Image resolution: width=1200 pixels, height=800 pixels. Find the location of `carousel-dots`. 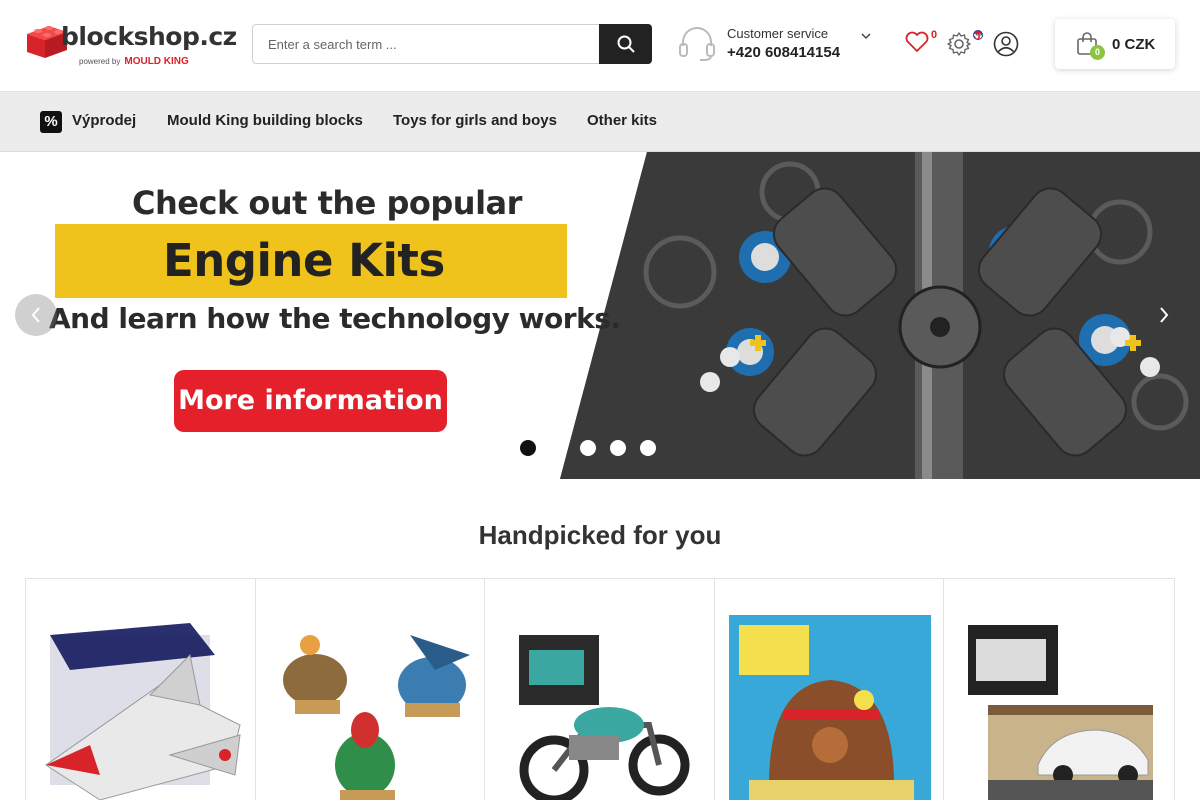

carousel-dots is located at coordinates (588, 448).